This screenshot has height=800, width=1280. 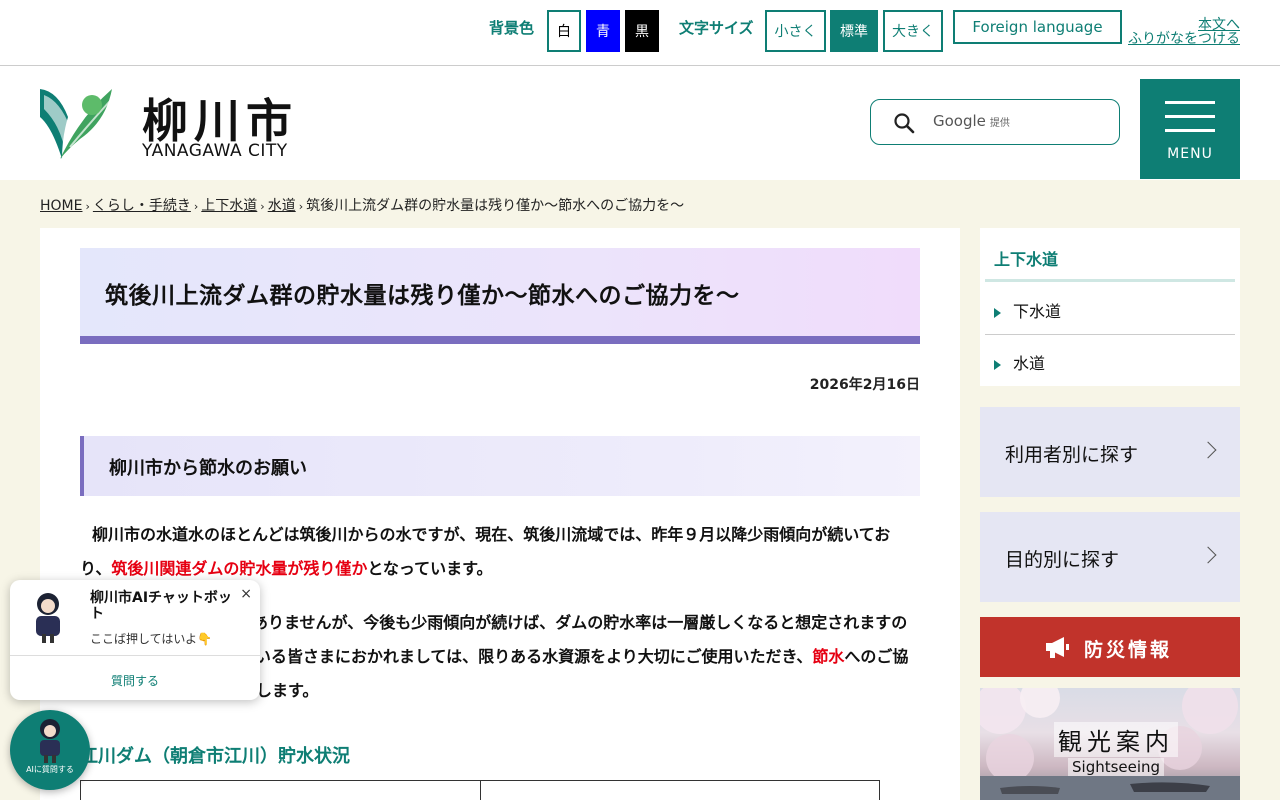 I want to click on find-by-purpose-label: 目的別に探す, so click(x=1062, y=560).